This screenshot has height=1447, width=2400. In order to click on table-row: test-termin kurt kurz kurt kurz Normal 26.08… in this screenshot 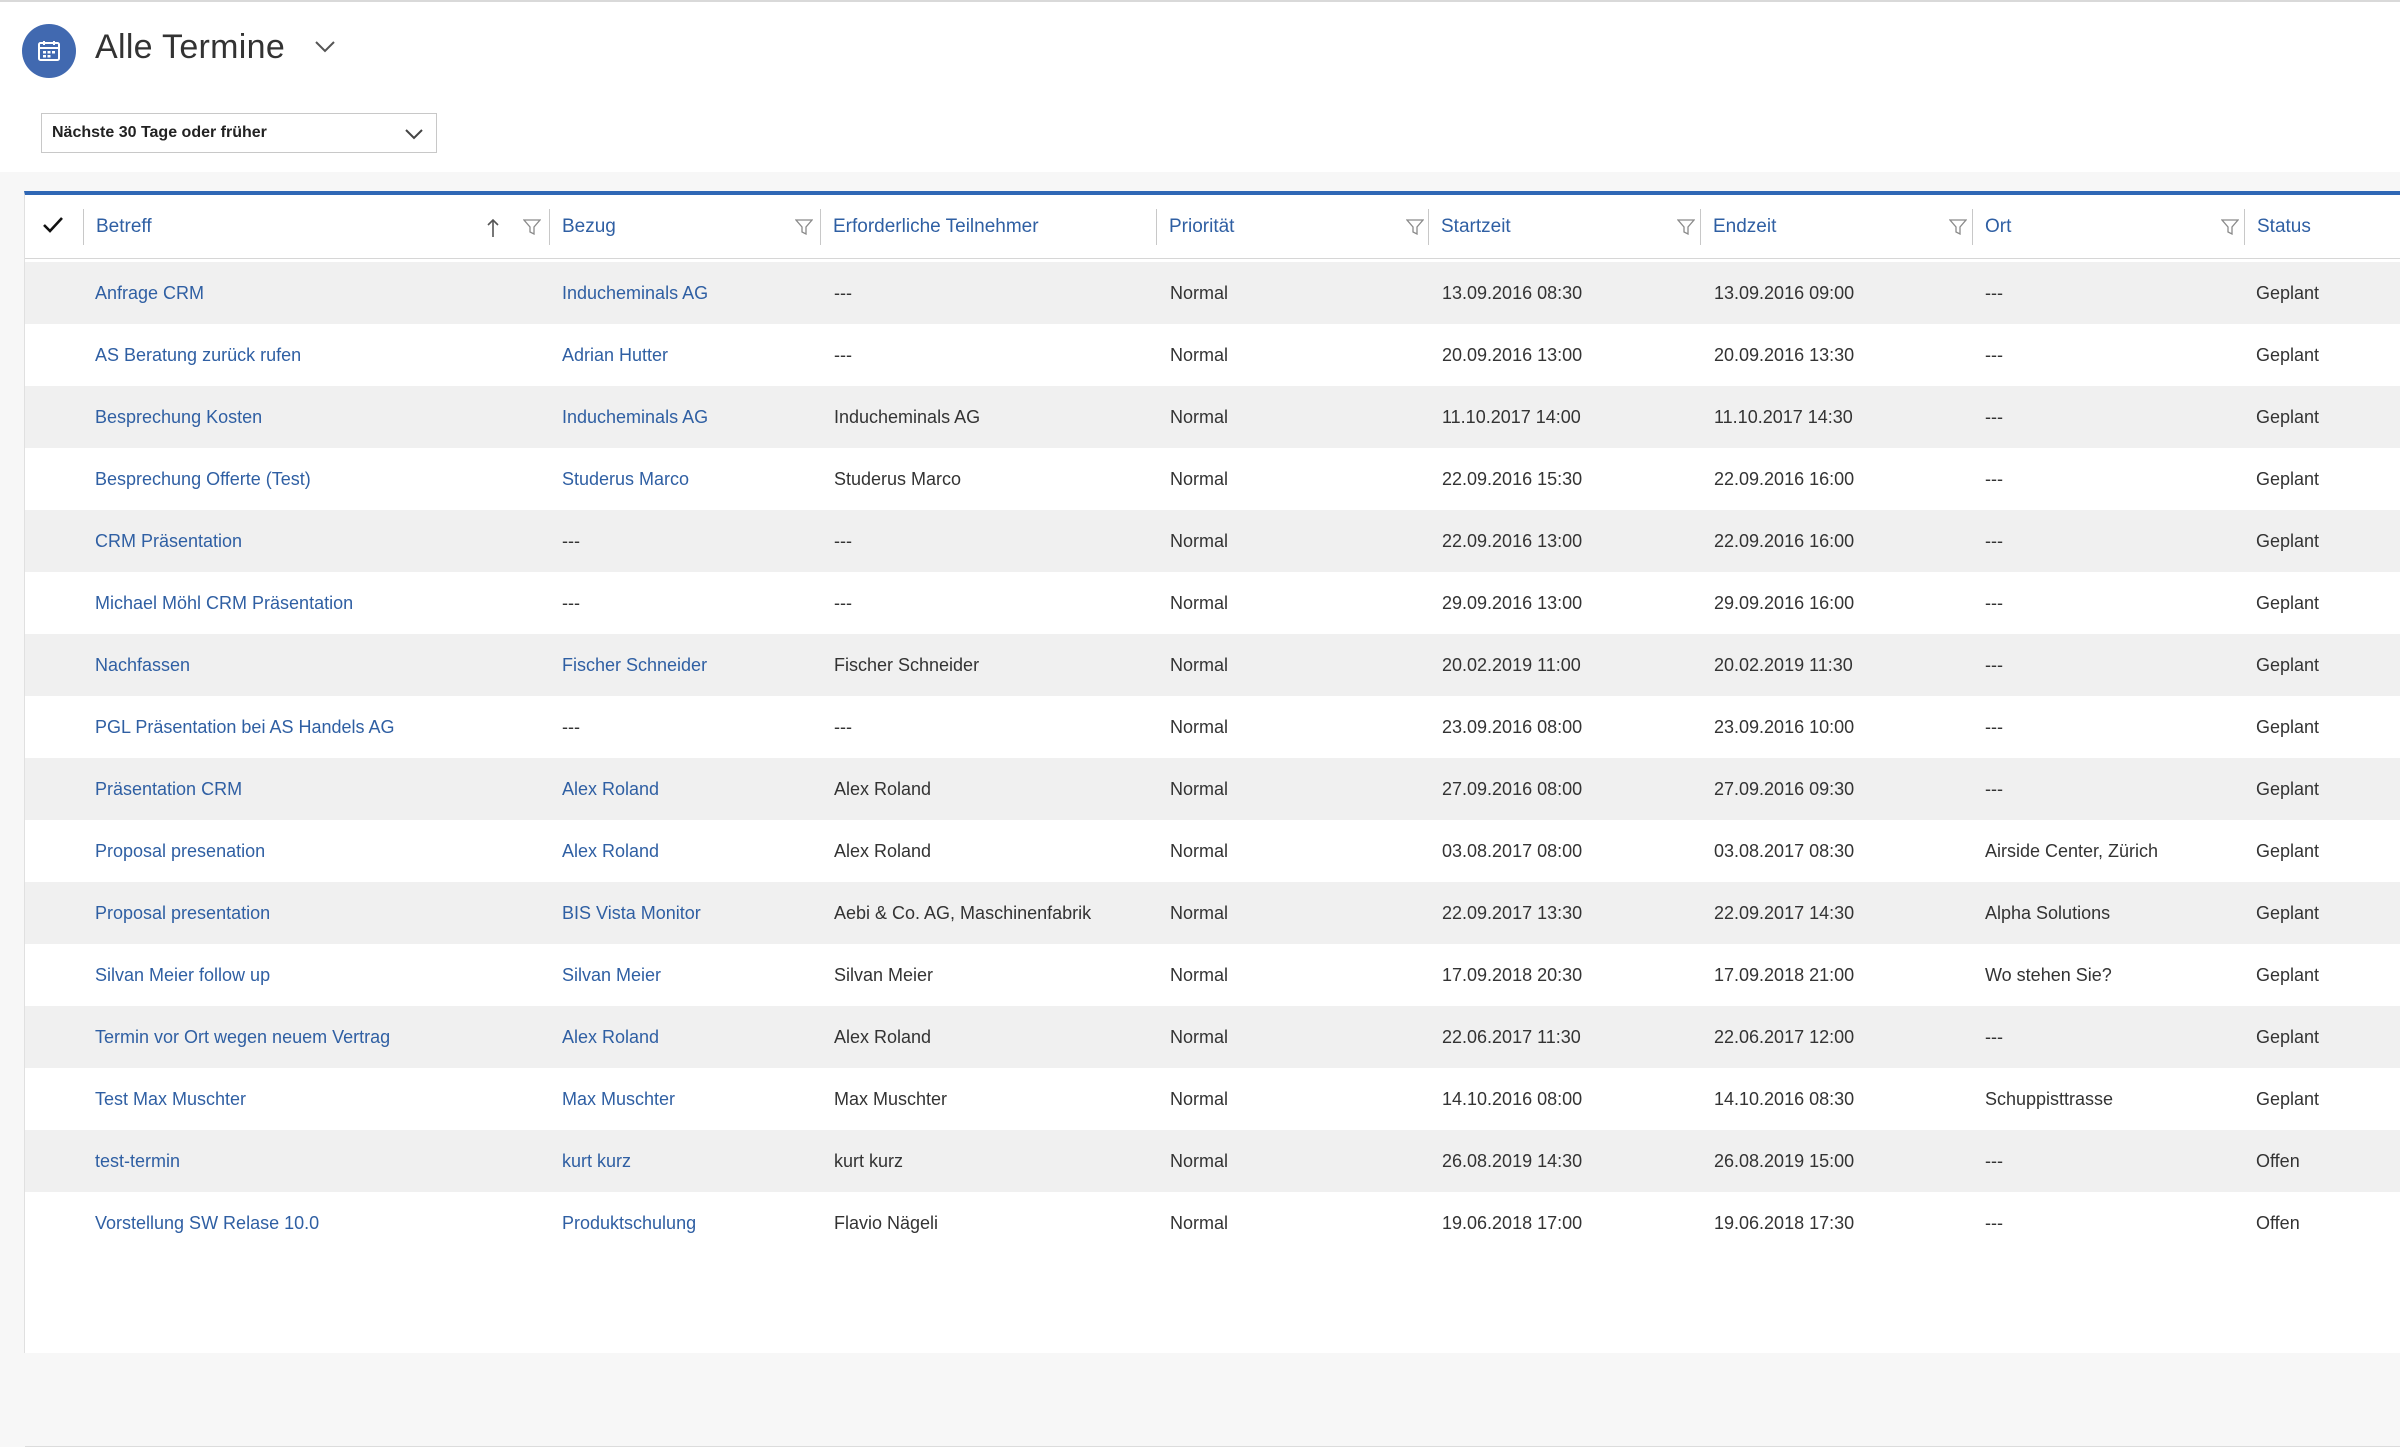, I will do `click(1212, 1161)`.